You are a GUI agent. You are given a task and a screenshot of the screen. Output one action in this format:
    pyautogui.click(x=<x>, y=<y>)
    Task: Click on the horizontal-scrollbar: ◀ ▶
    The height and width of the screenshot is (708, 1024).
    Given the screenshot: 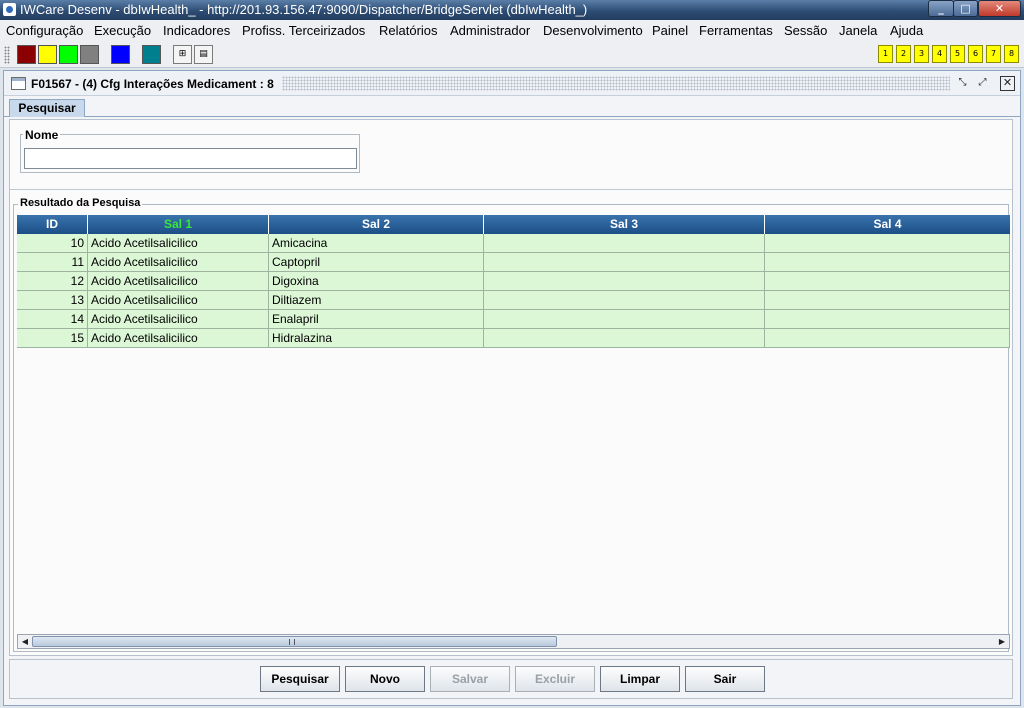 What is the action you would take?
    pyautogui.click(x=513, y=641)
    